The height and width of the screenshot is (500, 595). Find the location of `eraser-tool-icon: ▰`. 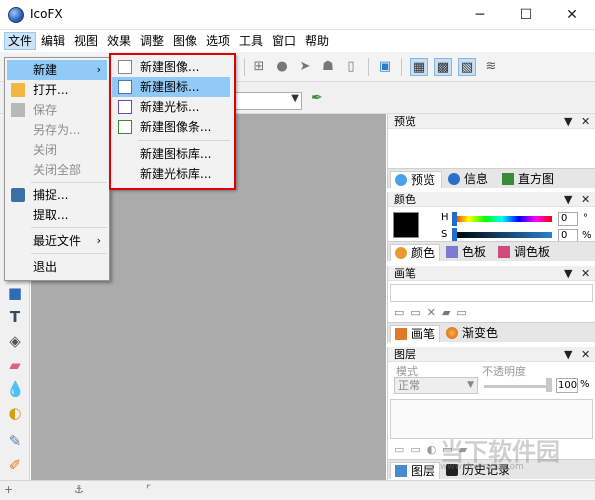

eraser-tool-icon: ▰ is located at coordinates (15, 365).